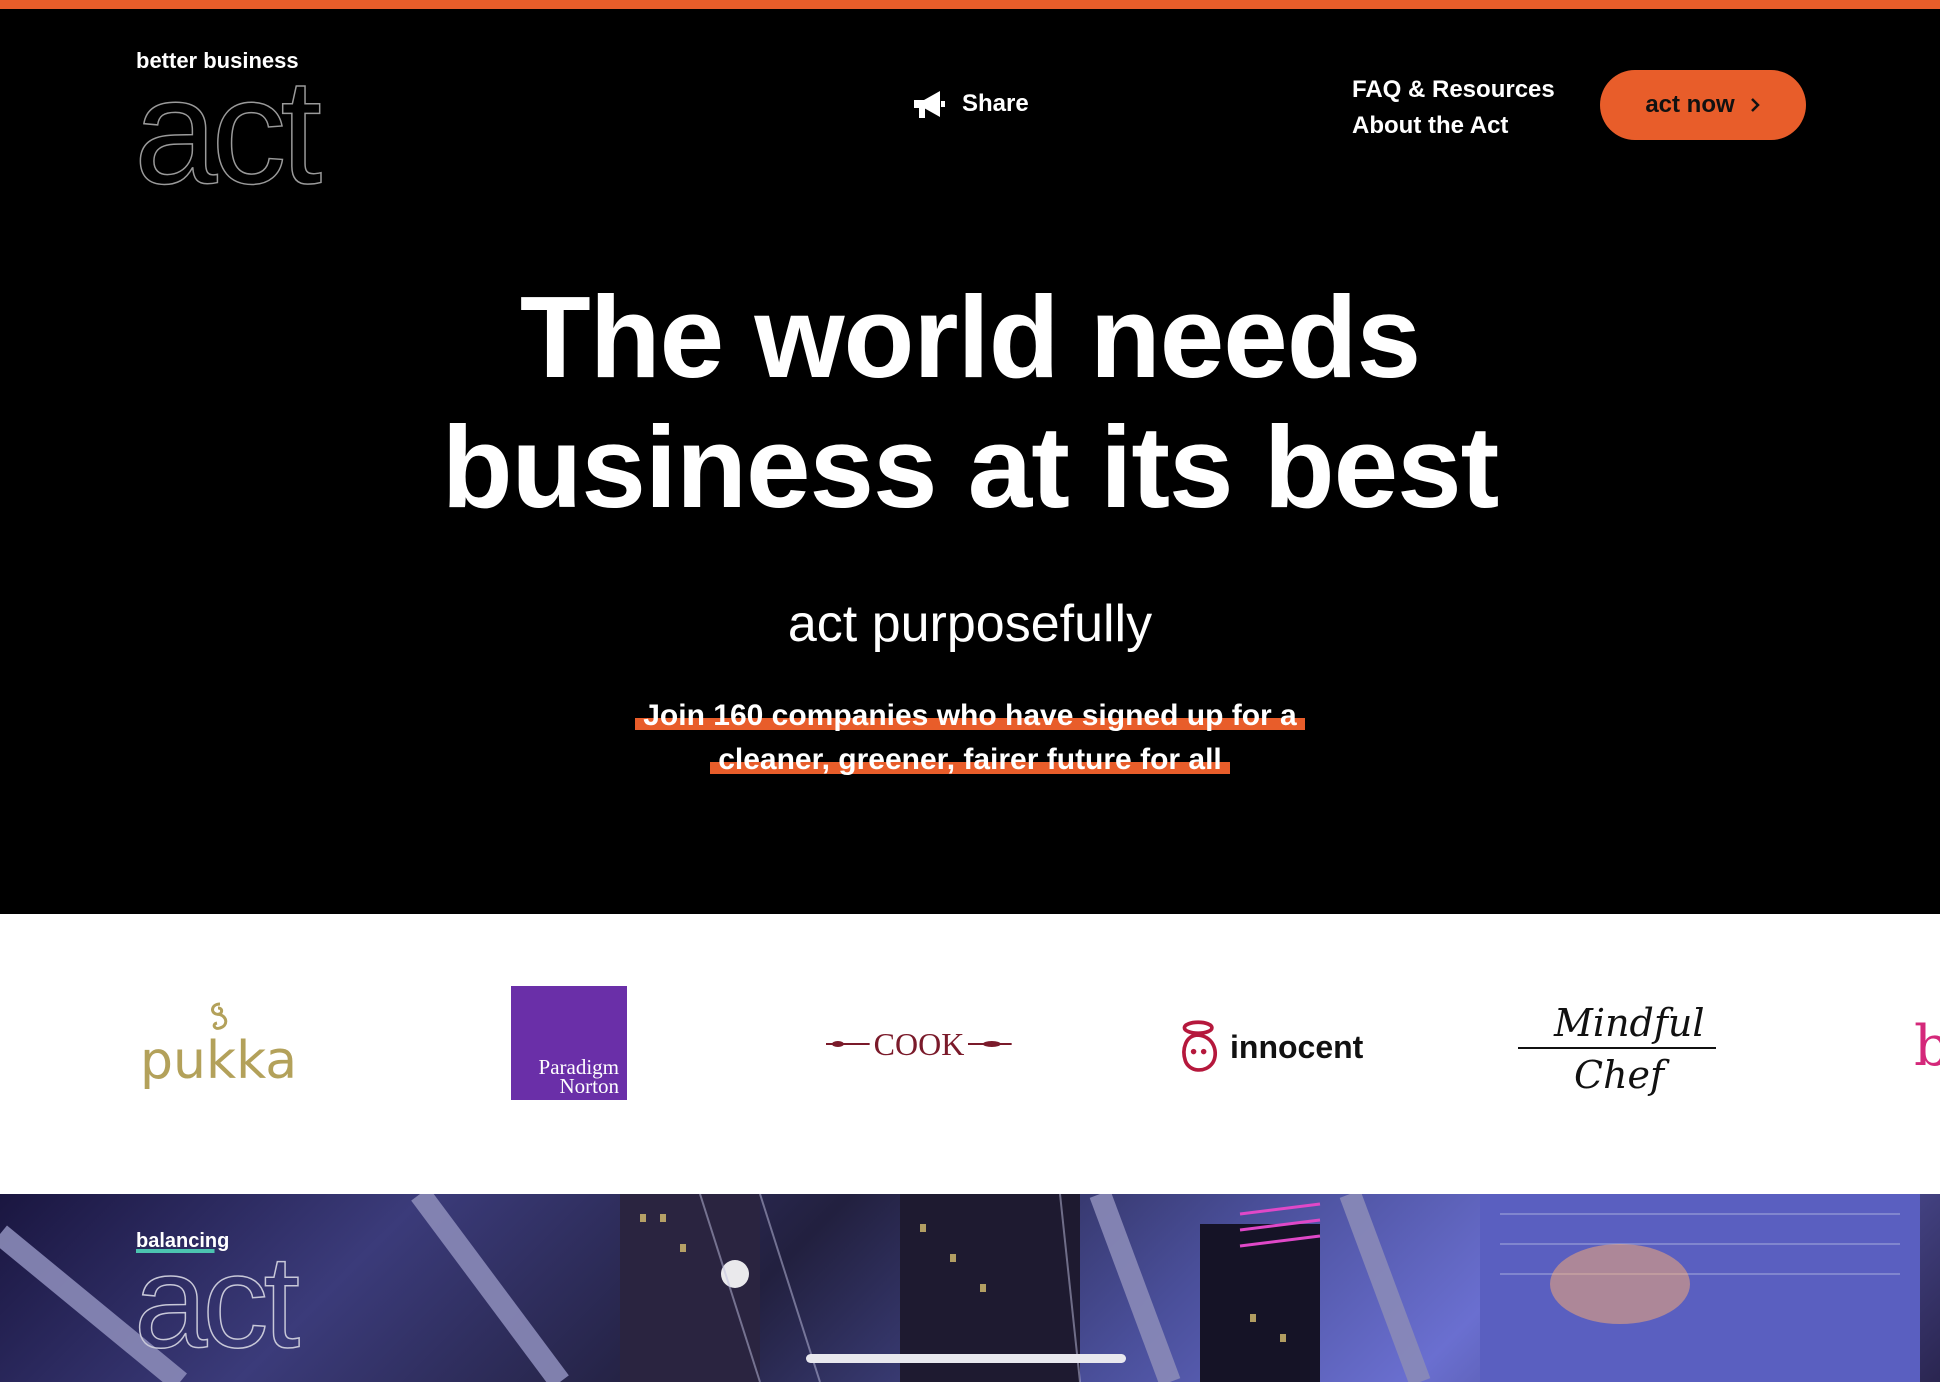 This screenshot has height=1382, width=1940. Describe the element at coordinates (1618, 1047) in the screenshot. I see `mindful-chef-logo: Mindful Chef` at that location.